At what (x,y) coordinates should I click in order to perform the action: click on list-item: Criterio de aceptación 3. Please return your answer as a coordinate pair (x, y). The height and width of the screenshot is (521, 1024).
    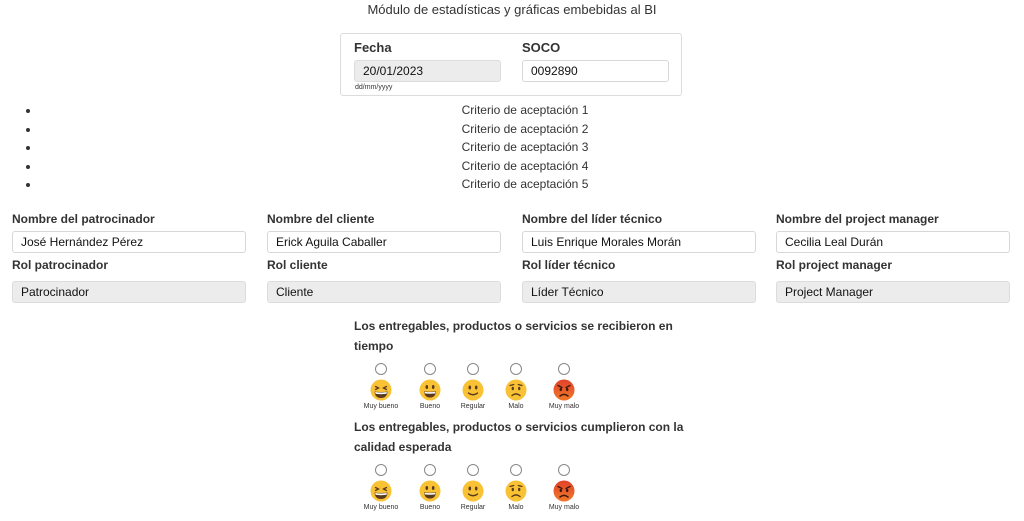
    Looking at the image, I should click on (512, 147).